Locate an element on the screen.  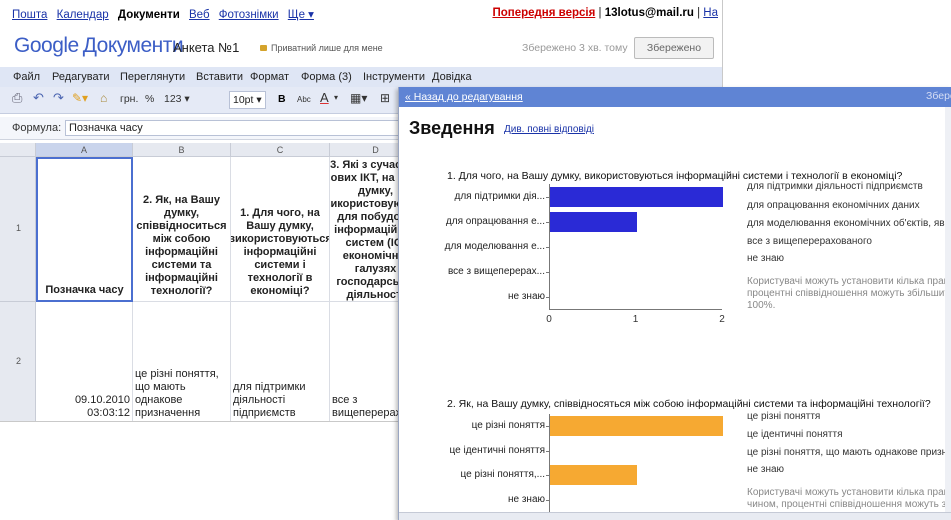
currency-button: грн. is located at coordinates (129, 99).